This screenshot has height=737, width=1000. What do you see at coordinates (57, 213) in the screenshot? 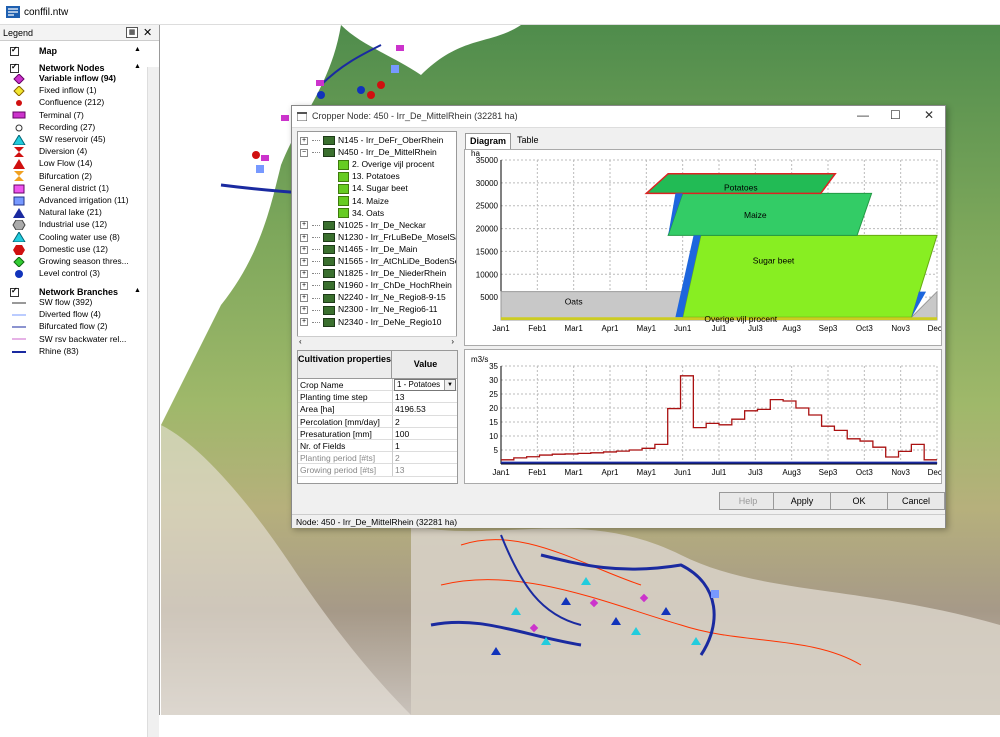
I see `legend-item: Natural lake (21)` at bounding box center [57, 213].